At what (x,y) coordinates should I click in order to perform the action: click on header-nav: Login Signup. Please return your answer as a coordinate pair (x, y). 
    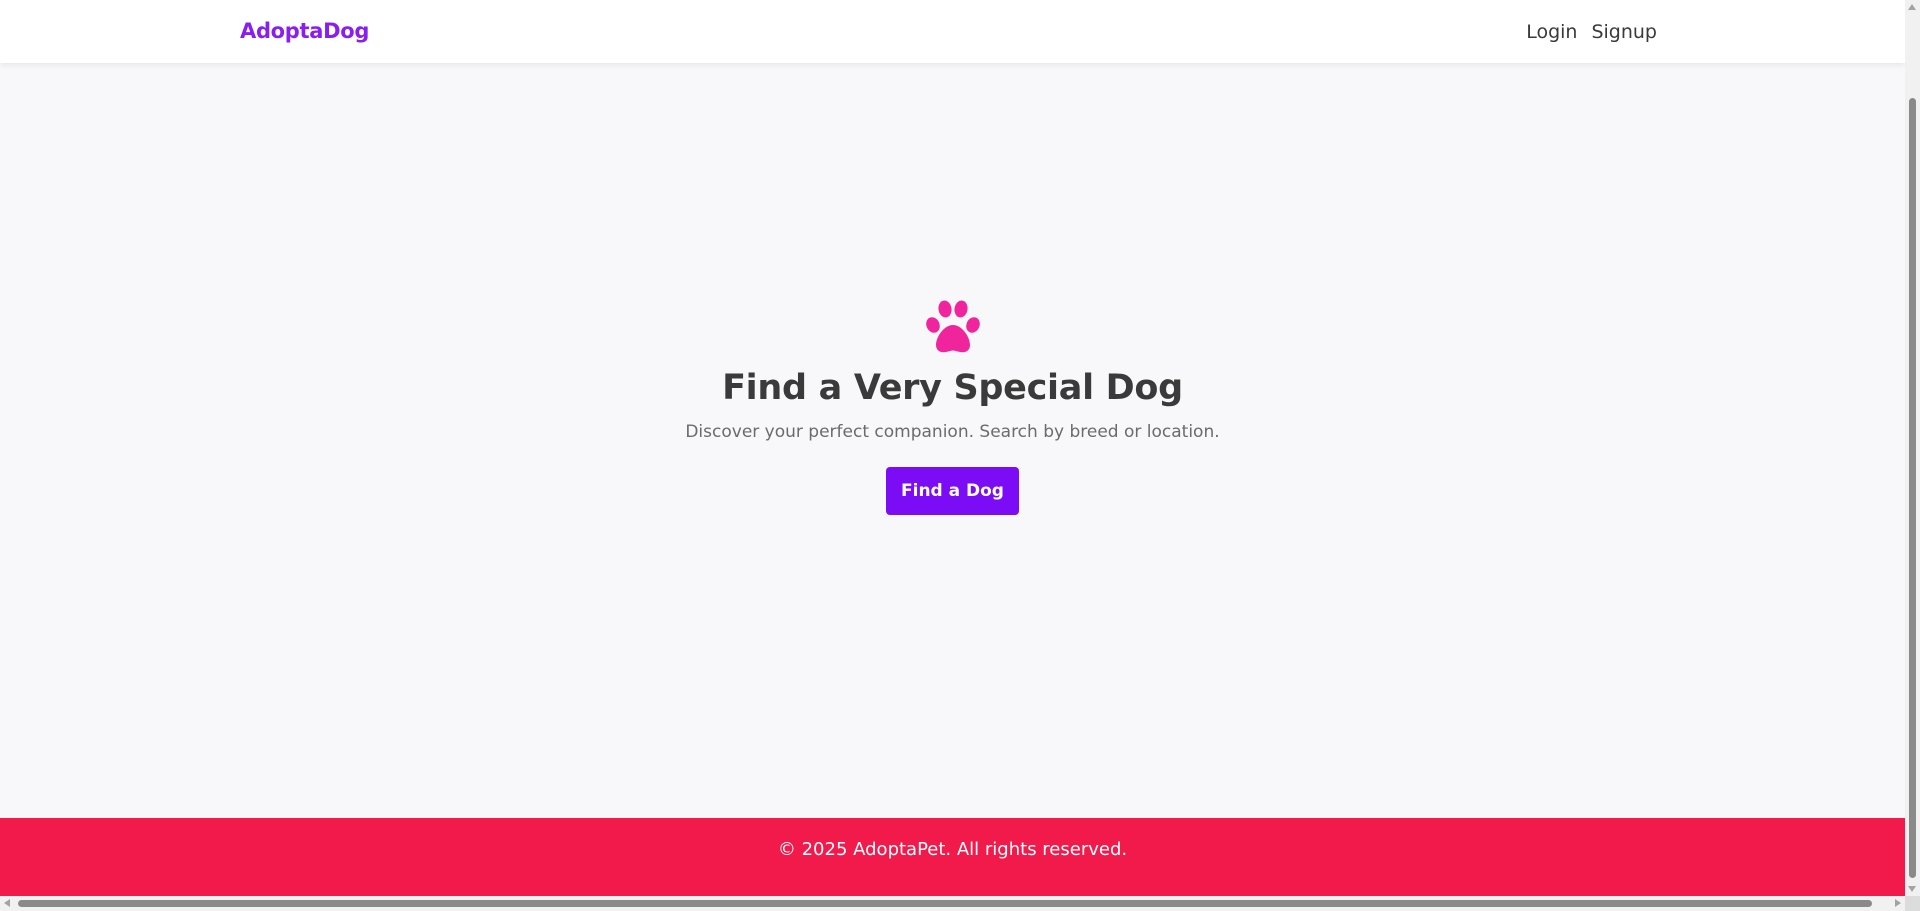
    Looking at the image, I should click on (1591, 32).